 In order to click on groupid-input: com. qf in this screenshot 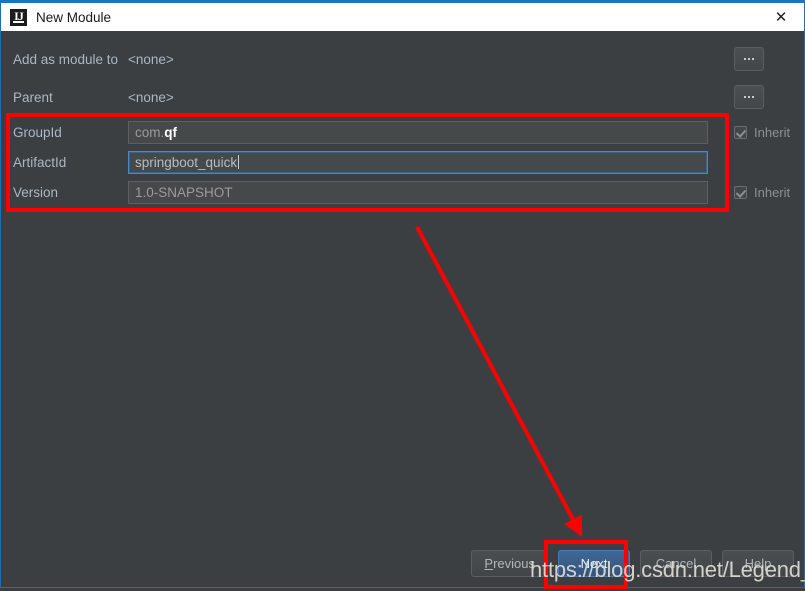, I will do `click(418, 132)`.